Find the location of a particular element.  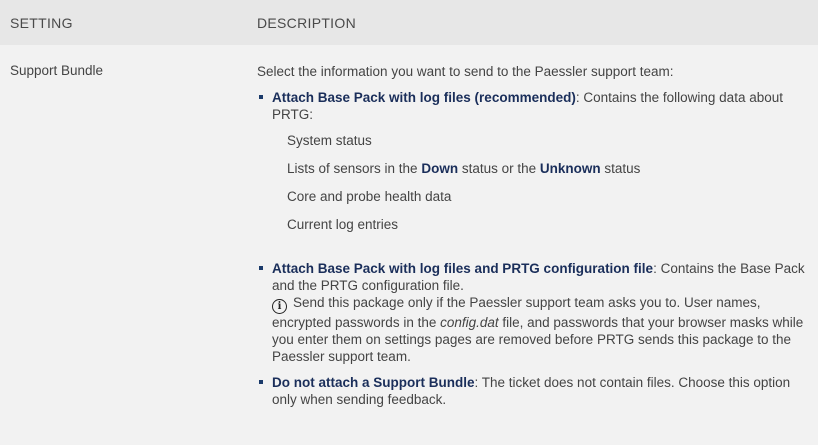

list-item: Current log entries is located at coordinates (343, 224).